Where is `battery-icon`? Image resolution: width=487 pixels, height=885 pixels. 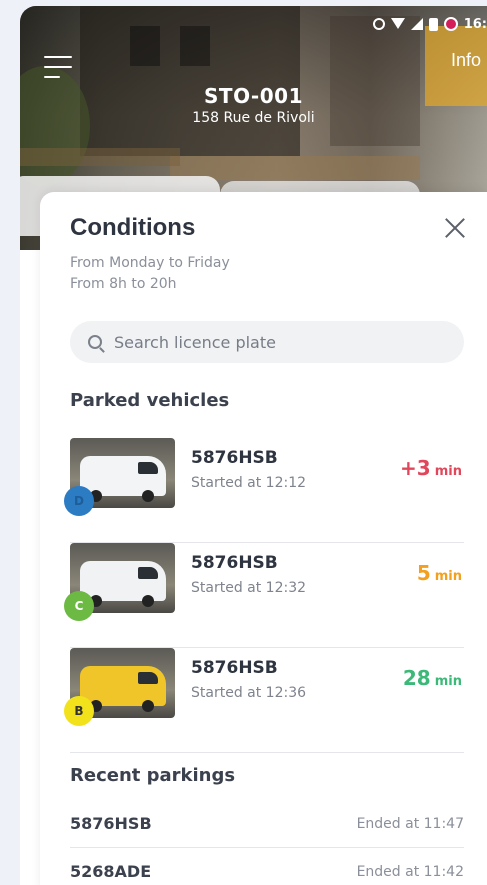
battery-icon is located at coordinates (433, 24).